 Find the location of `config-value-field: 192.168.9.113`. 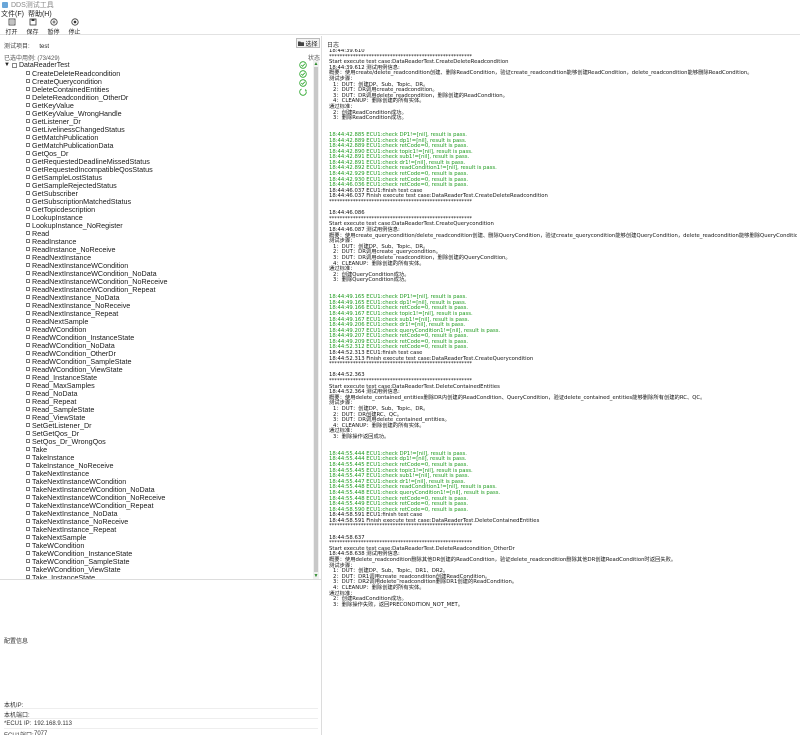

config-value-field: 192.168.9.113 is located at coordinates (53, 724).